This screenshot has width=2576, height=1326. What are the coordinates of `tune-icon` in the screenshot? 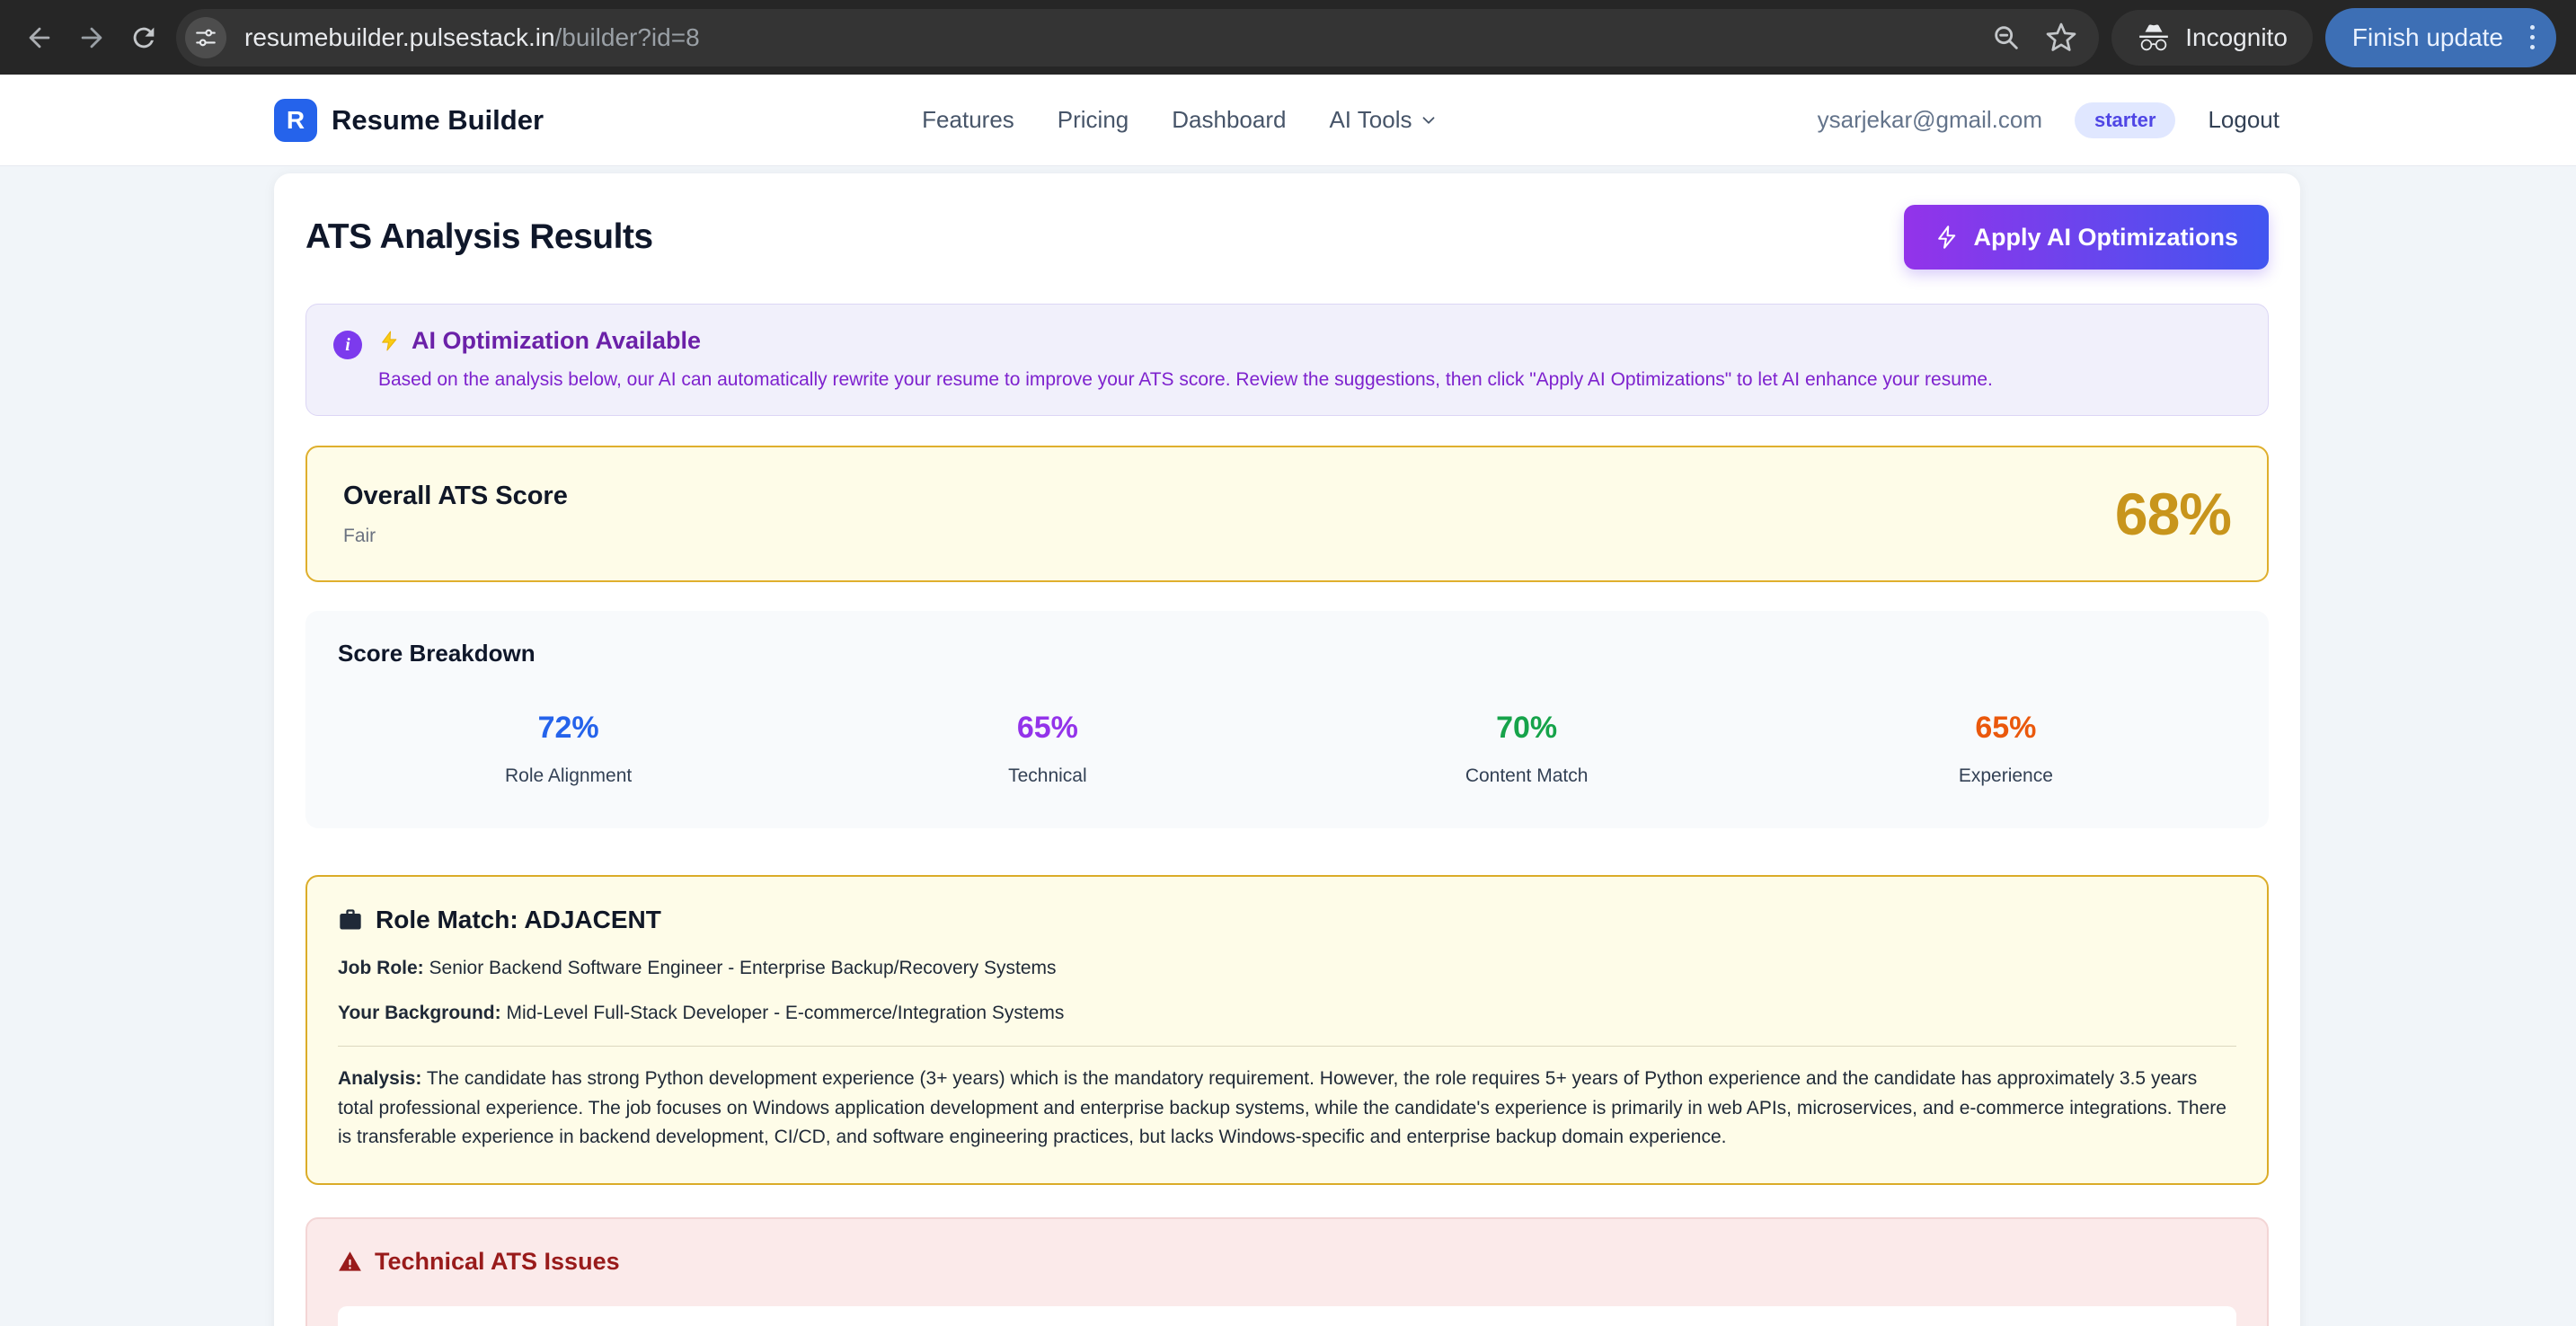 It's located at (206, 37).